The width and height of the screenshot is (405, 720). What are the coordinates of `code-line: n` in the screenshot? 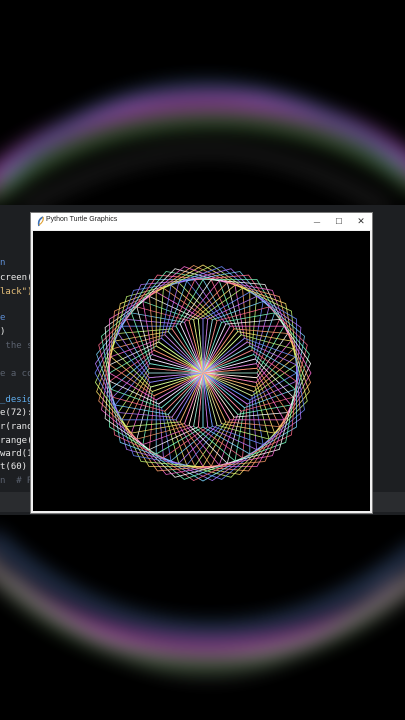 It's located at (3, 263).